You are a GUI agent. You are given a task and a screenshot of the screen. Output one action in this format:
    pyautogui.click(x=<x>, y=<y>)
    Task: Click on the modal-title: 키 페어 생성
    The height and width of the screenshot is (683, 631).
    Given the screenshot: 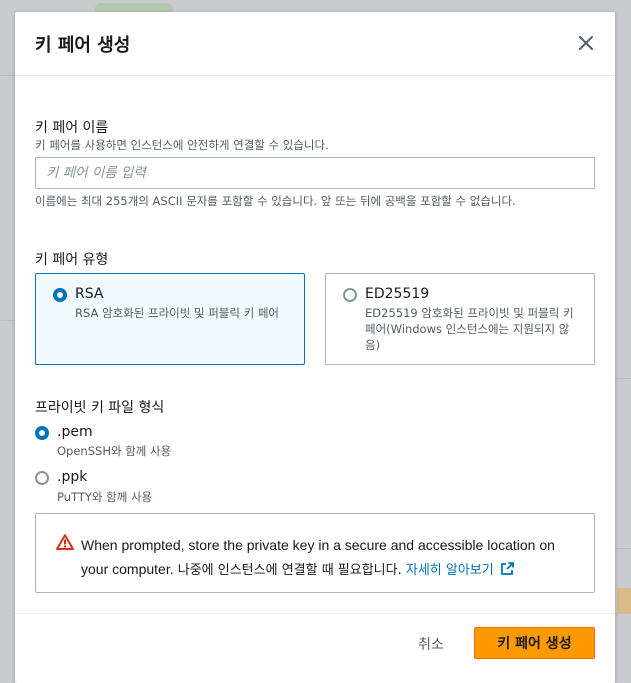 What is the action you would take?
    pyautogui.click(x=83, y=45)
    